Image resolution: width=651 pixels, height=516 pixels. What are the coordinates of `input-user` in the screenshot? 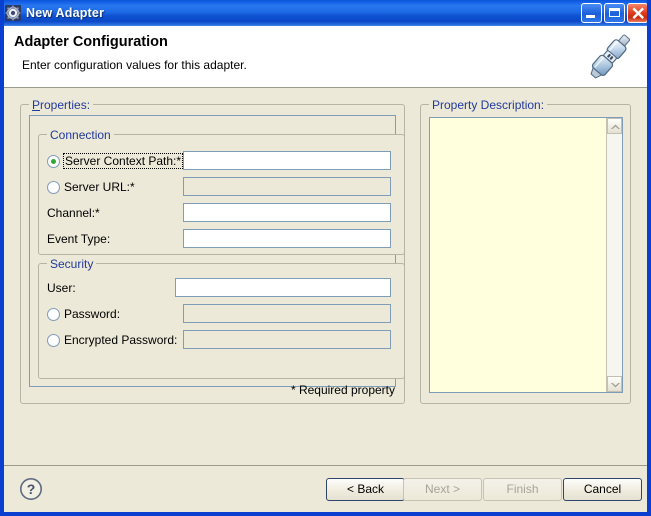 It's located at (283, 287).